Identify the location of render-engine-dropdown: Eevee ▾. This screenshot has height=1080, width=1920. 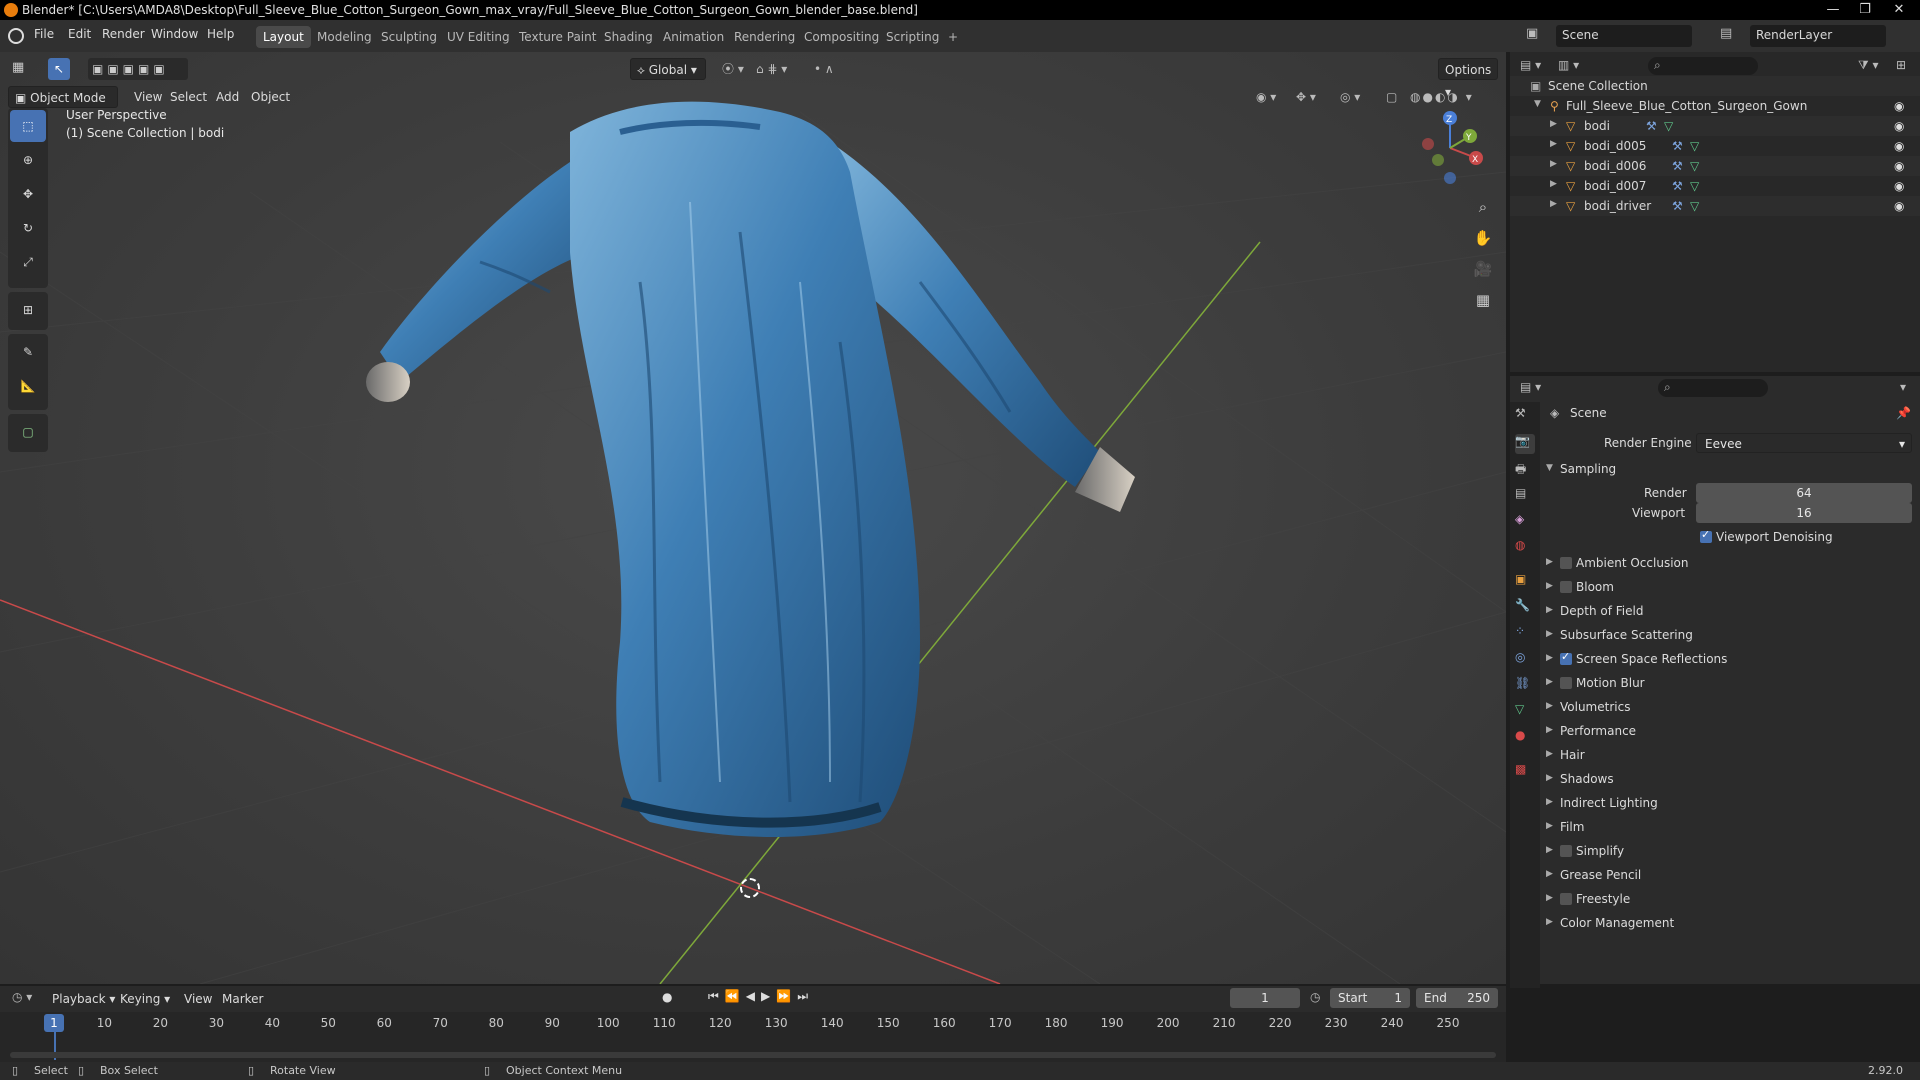
(1804, 443).